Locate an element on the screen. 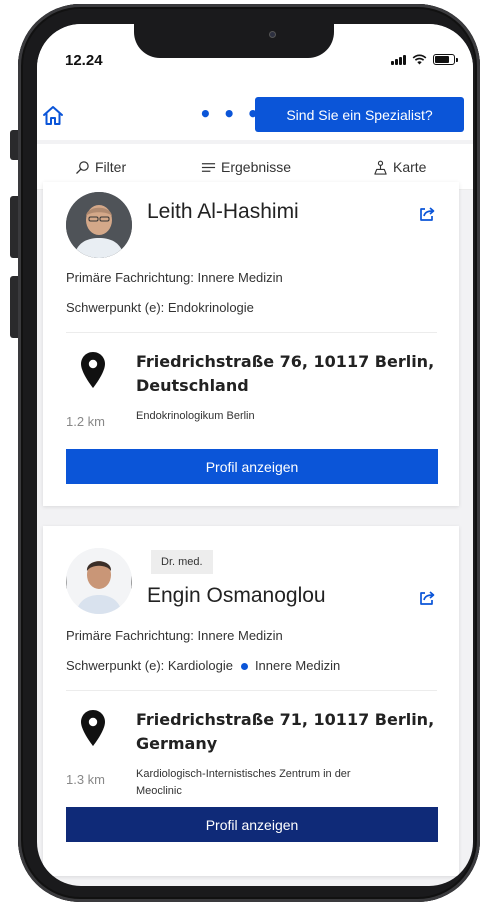 The image size is (488, 906). specialist-button: Sind Sie ein Spezialist? is located at coordinates (359, 114).